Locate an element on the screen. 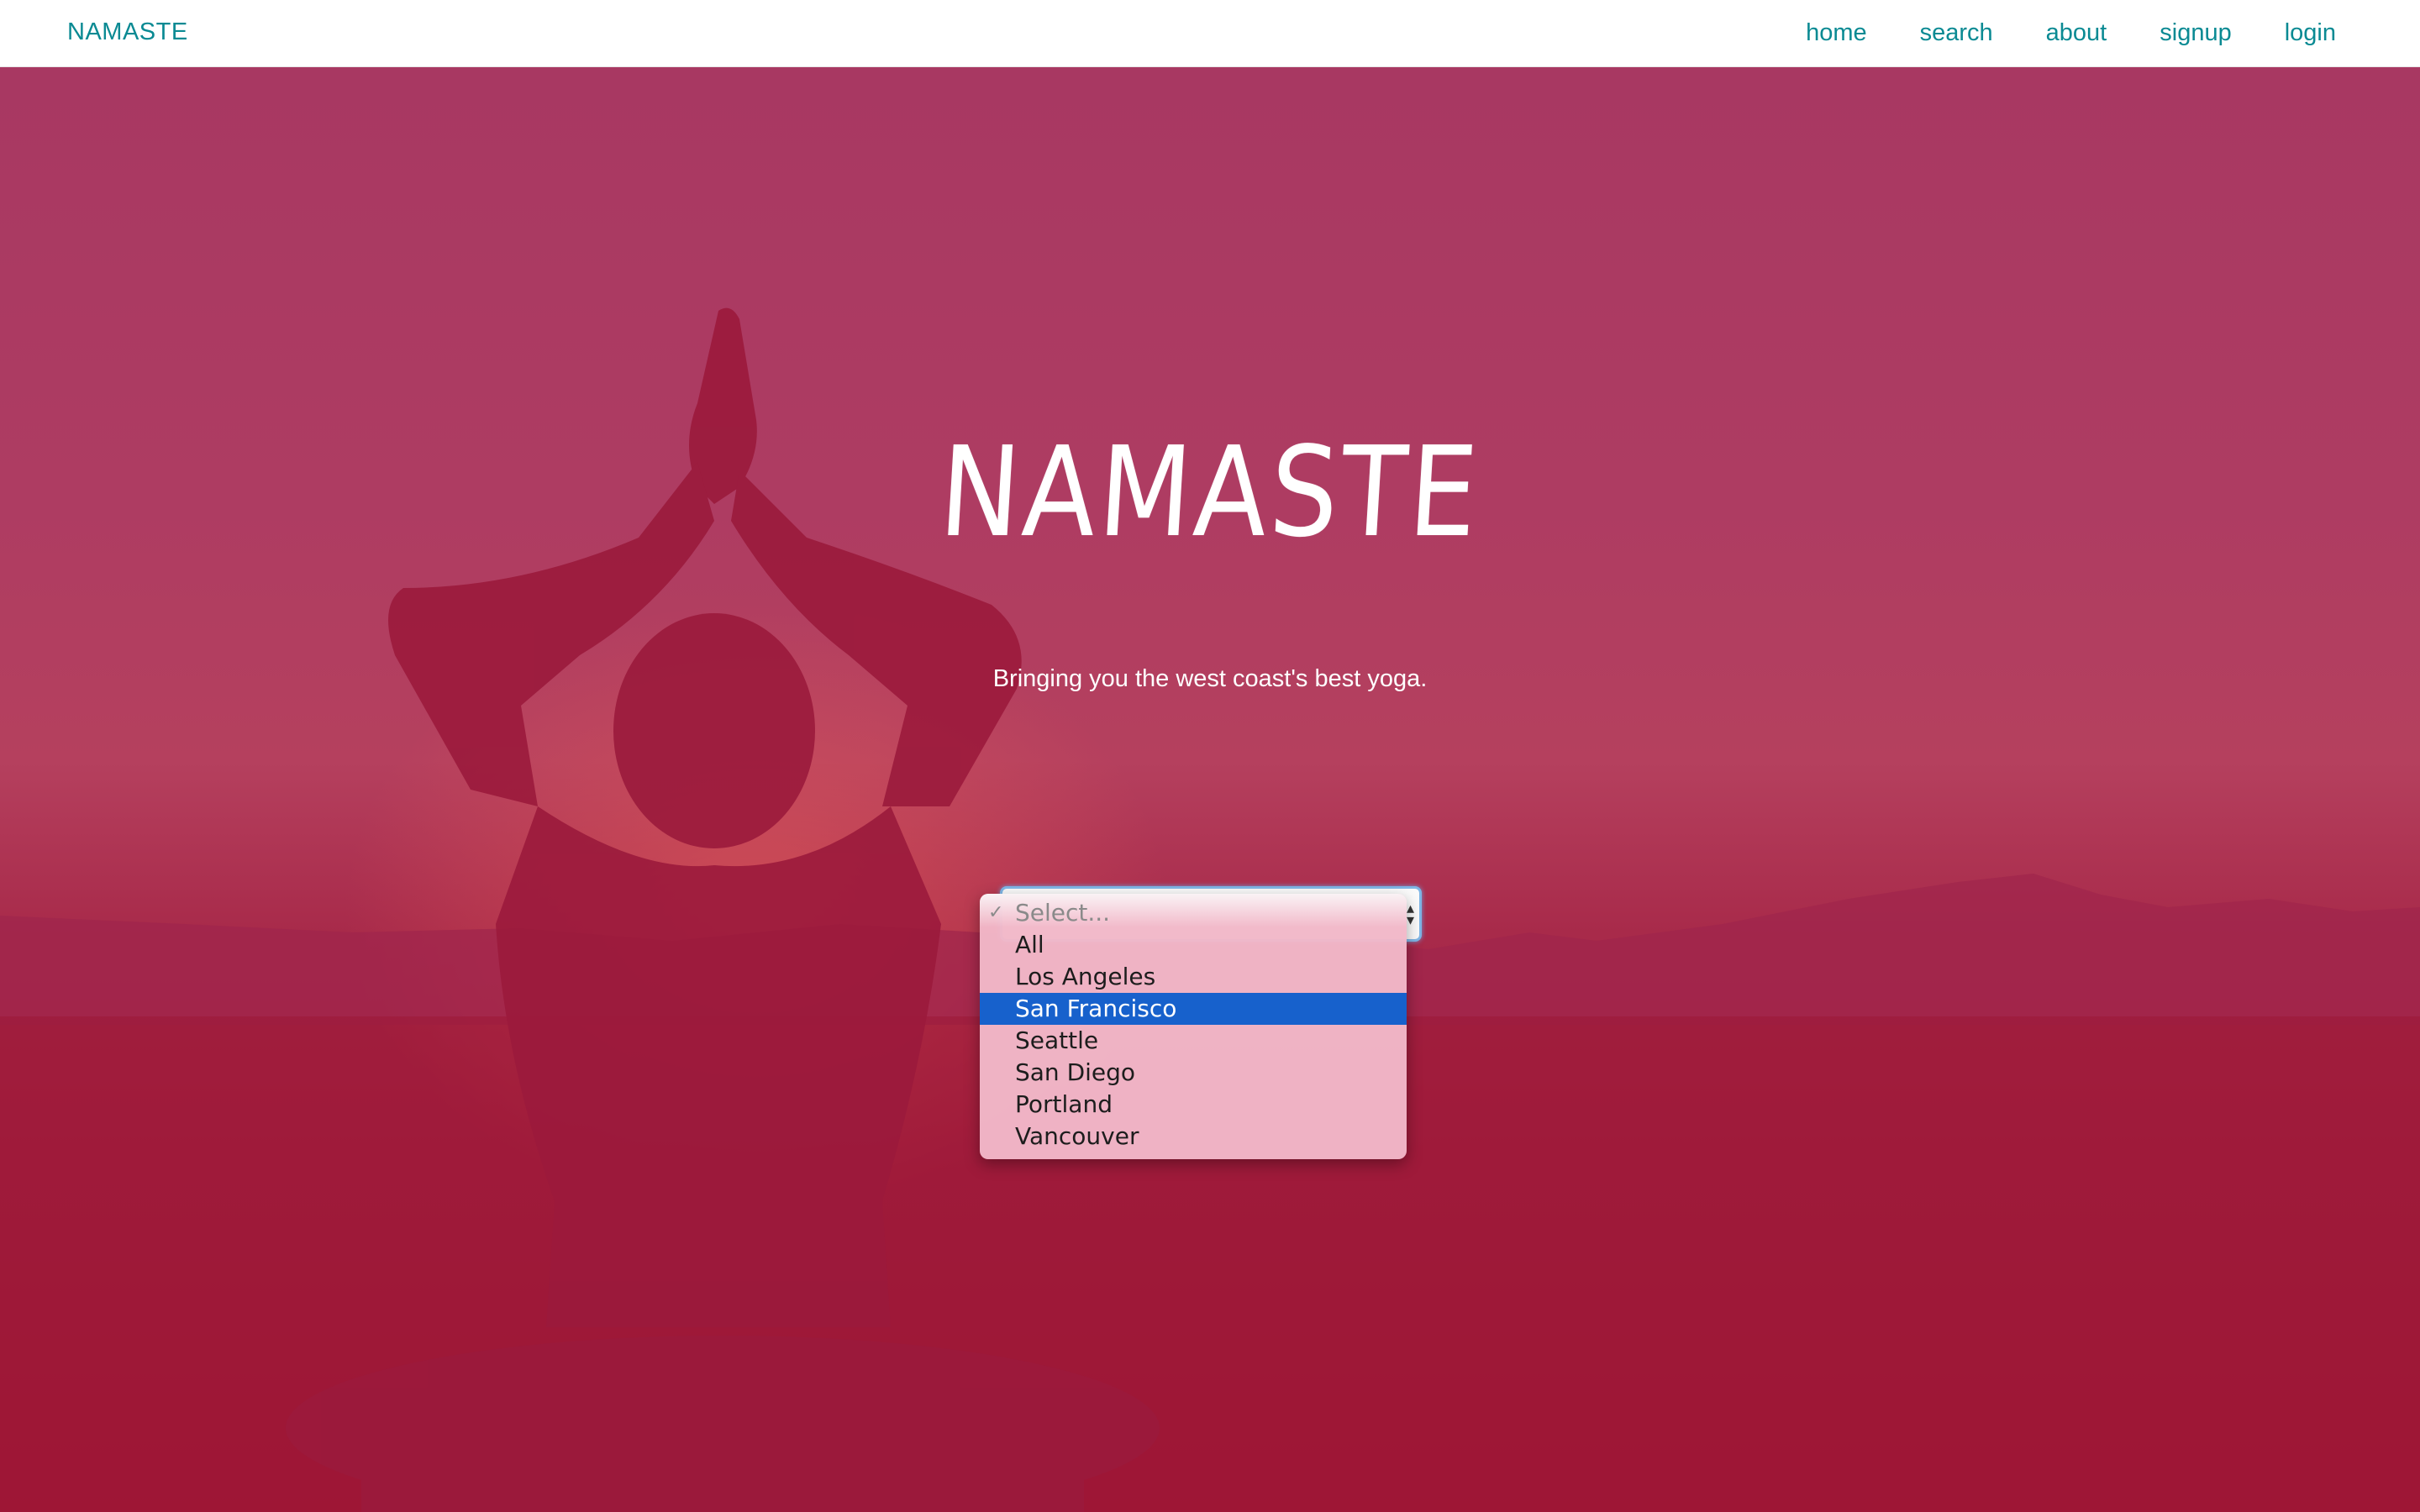 The height and width of the screenshot is (1512, 2420). nav-link-search: search is located at coordinates (1956, 33).